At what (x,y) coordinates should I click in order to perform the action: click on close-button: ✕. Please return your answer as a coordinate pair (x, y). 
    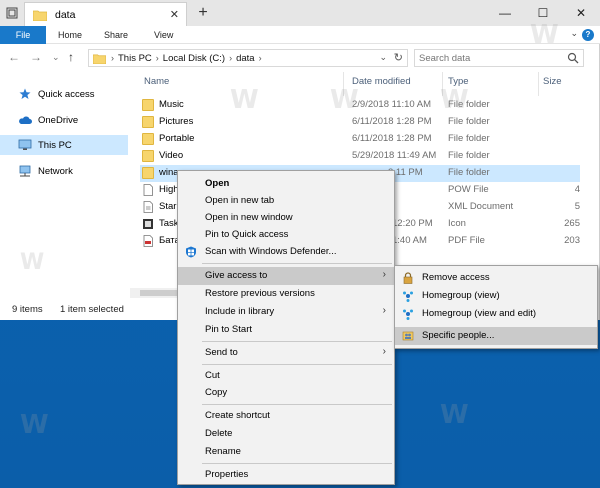
    Looking at the image, I should click on (581, 13).